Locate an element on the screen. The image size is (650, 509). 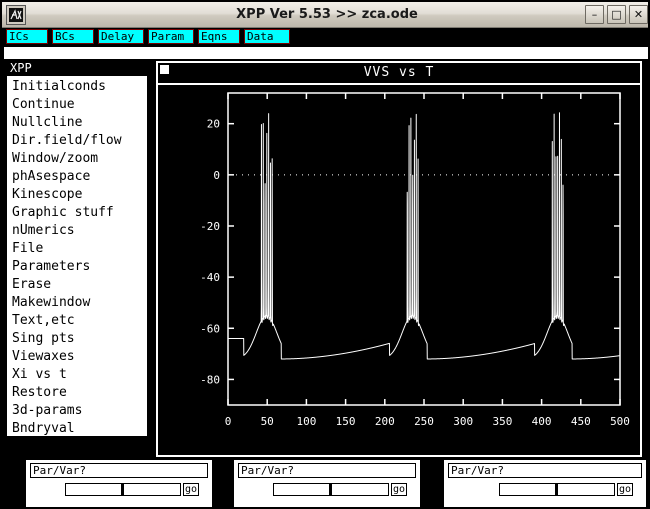
sidebar-header: XPP is located at coordinates (21, 68).